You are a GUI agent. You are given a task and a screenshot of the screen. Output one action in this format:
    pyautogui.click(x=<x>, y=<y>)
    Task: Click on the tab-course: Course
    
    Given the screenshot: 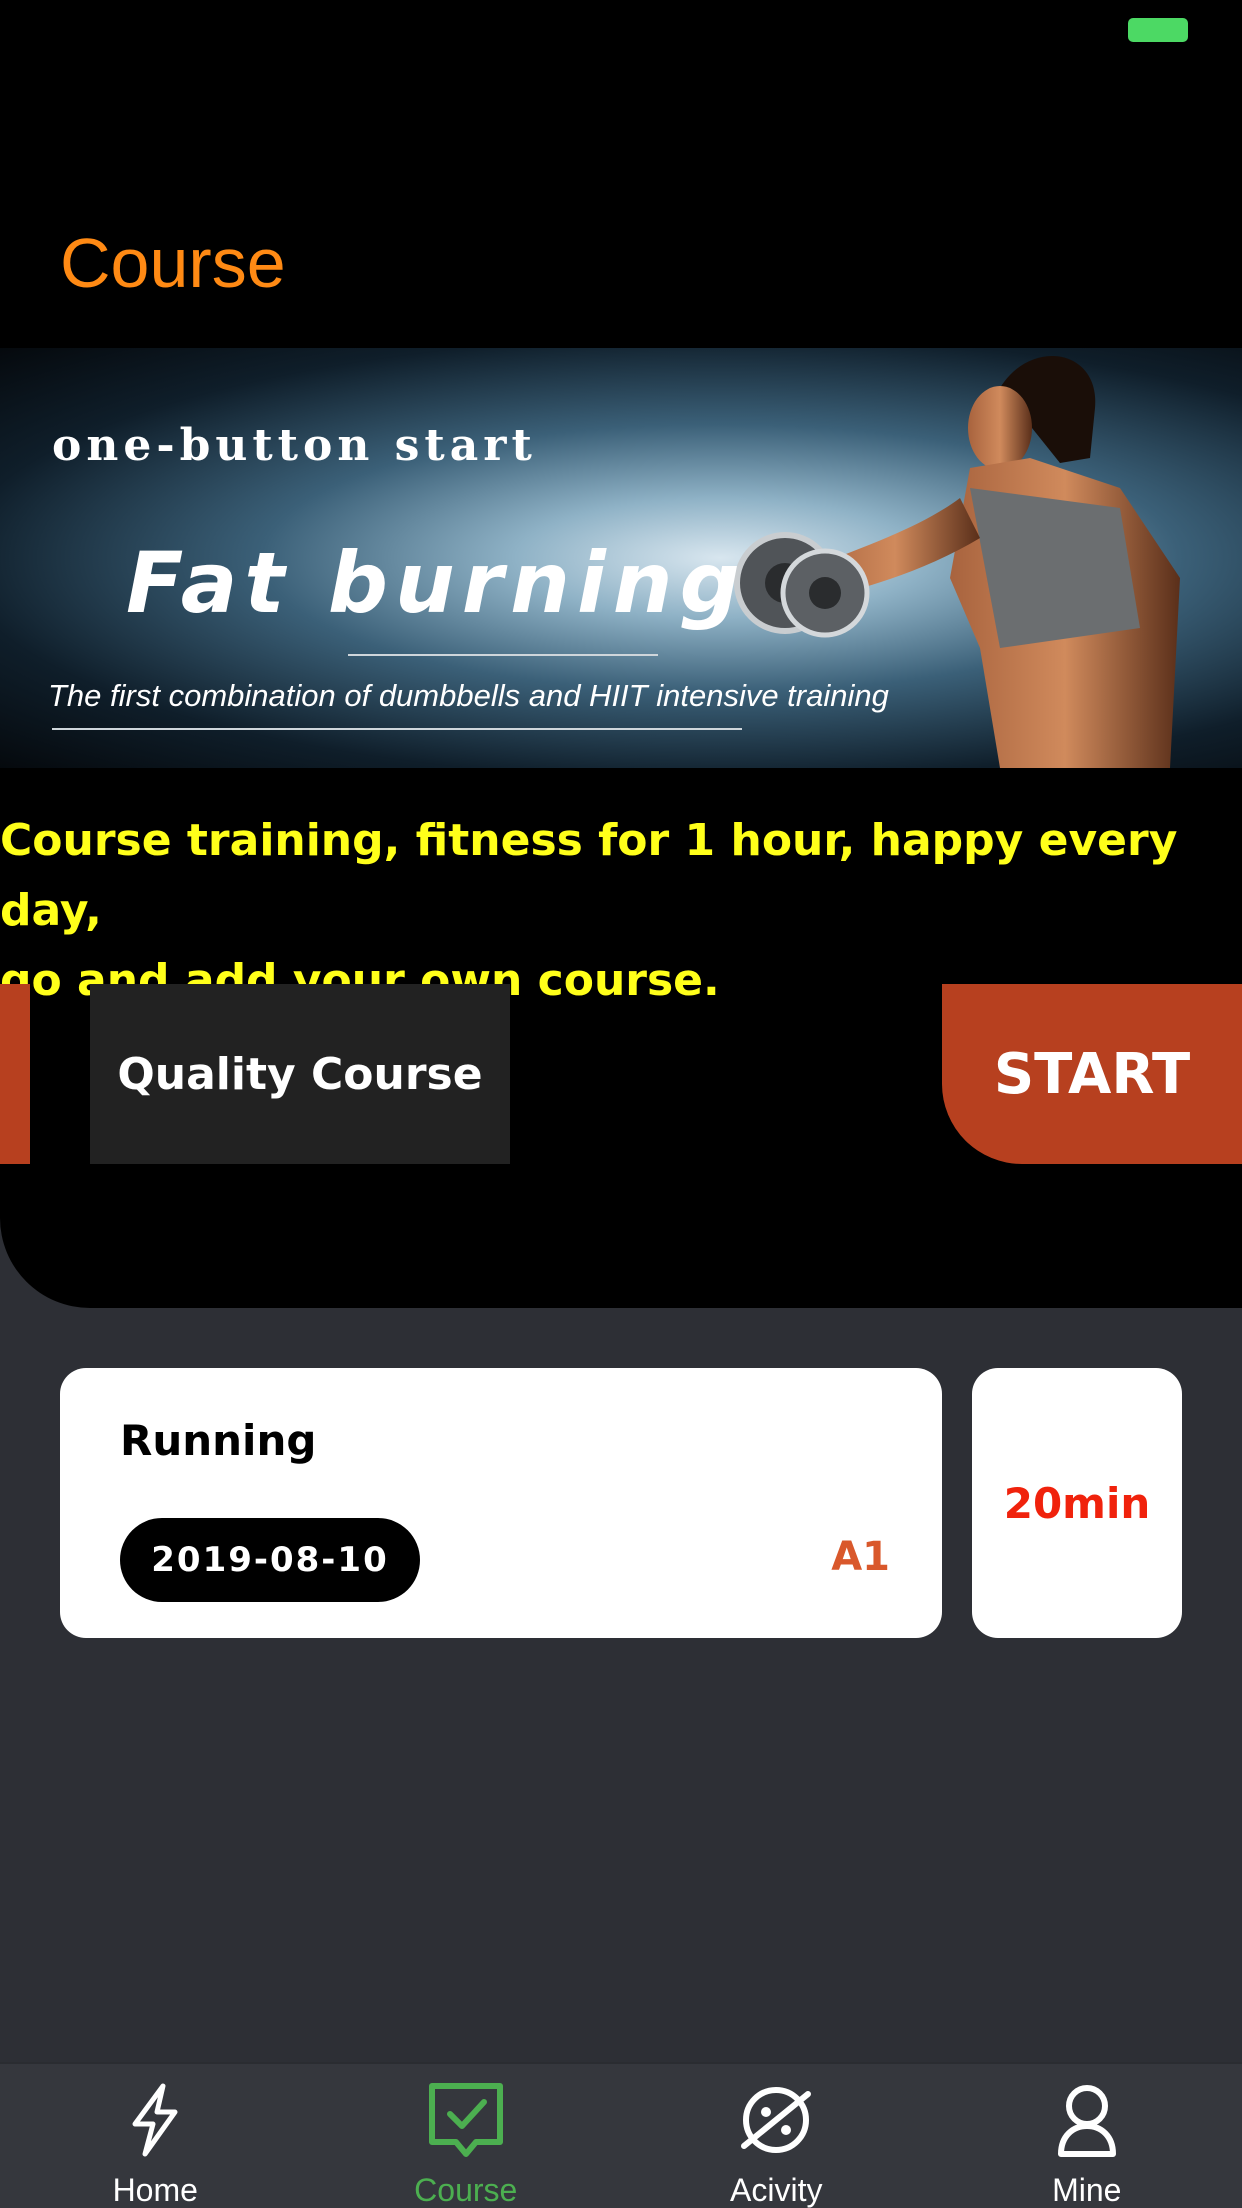 What is the action you would take?
    pyautogui.click(x=466, y=2136)
    